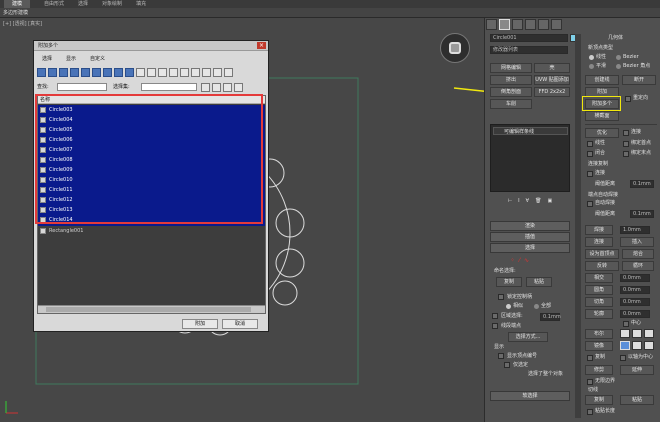 The width and height of the screenshot is (660, 422). I want to click on bezier-corner-radio, so click(618, 66).